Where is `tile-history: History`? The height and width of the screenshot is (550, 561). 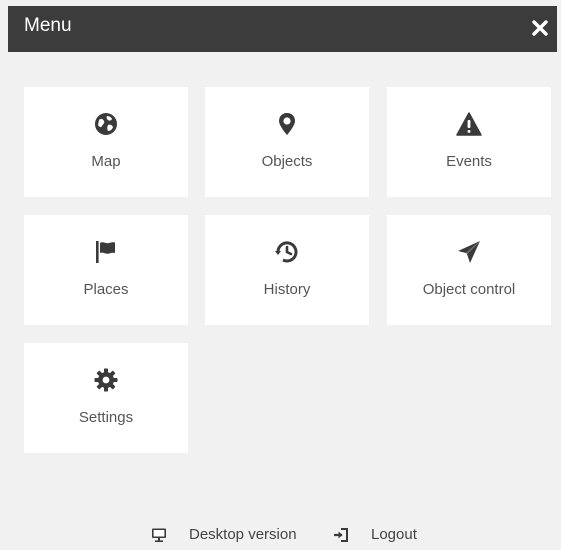 tile-history: History is located at coordinates (287, 270).